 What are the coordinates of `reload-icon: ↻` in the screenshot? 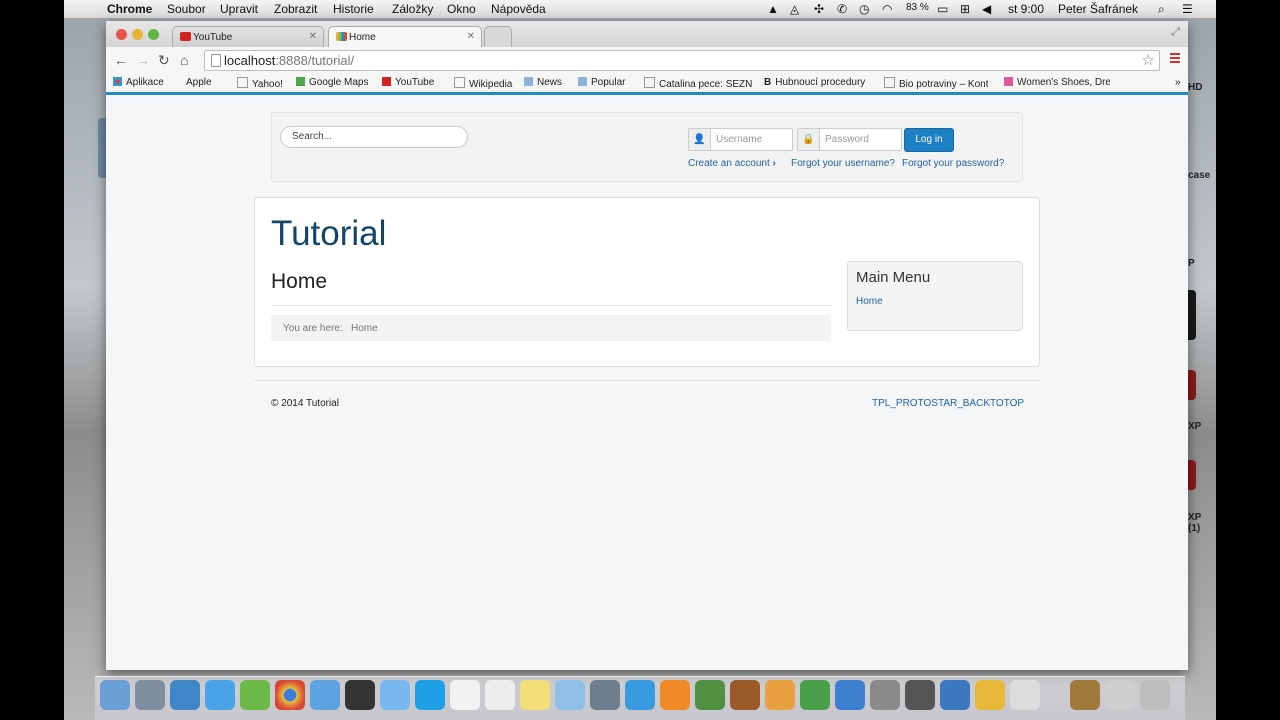 It's located at (164, 60).